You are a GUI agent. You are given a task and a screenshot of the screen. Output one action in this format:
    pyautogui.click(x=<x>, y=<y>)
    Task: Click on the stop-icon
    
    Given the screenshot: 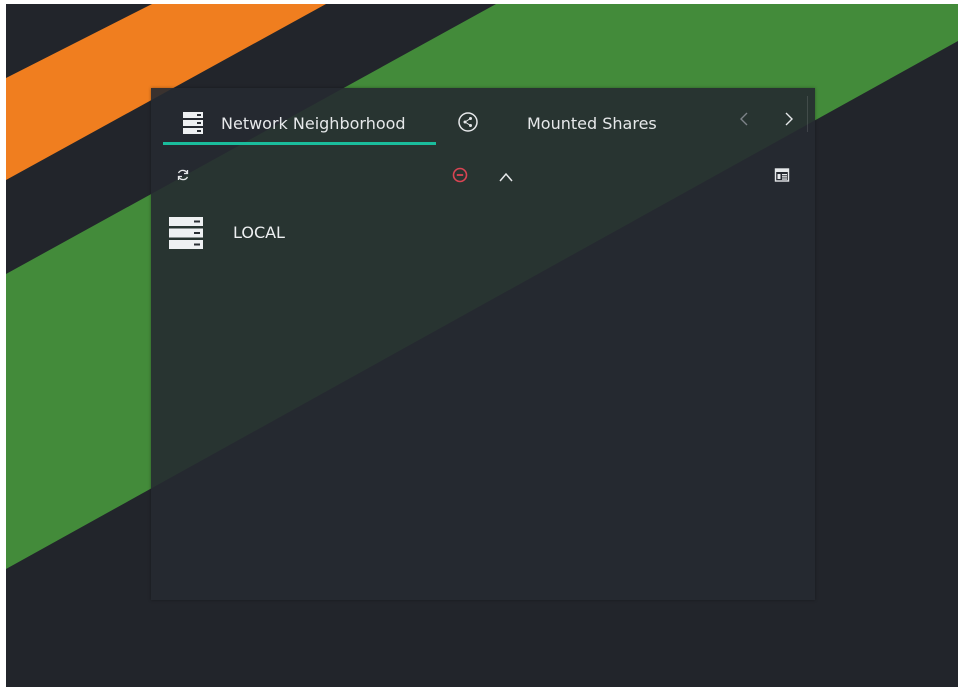 What is the action you would take?
    pyautogui.click(x=460, y=177)
    